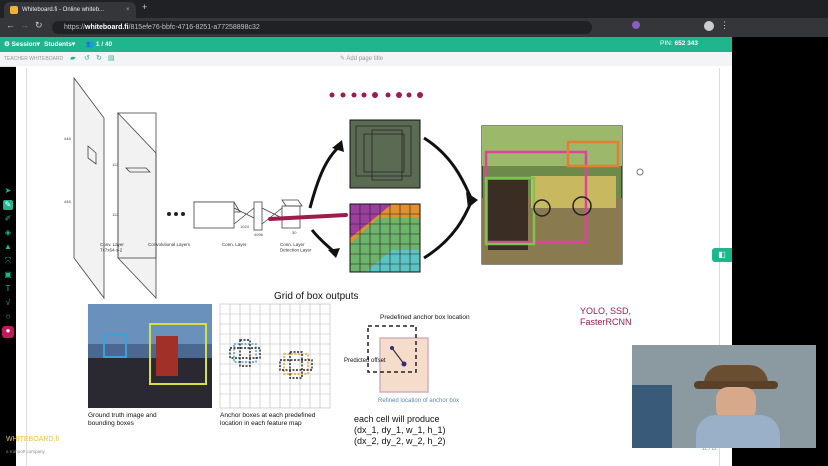 The width and height of the screenshot is (828, 466). I want to click on merge-arrow, so click(448, 198).